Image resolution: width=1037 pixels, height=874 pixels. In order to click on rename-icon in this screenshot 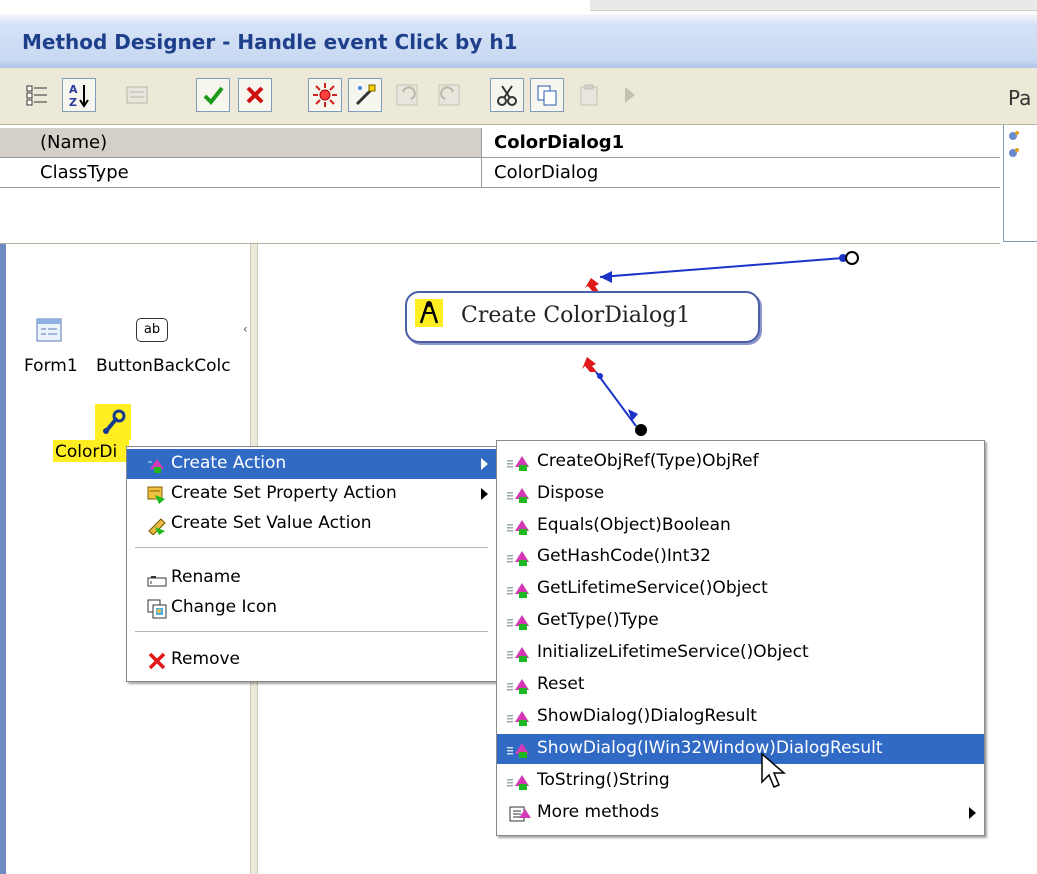, I will do `click(157, 581)`.